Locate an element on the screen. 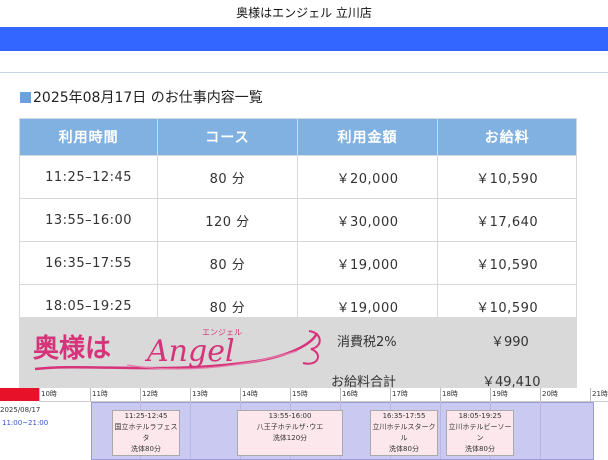 This screenshot has width=608, height=460. divider is located at coordinates (304, 72).